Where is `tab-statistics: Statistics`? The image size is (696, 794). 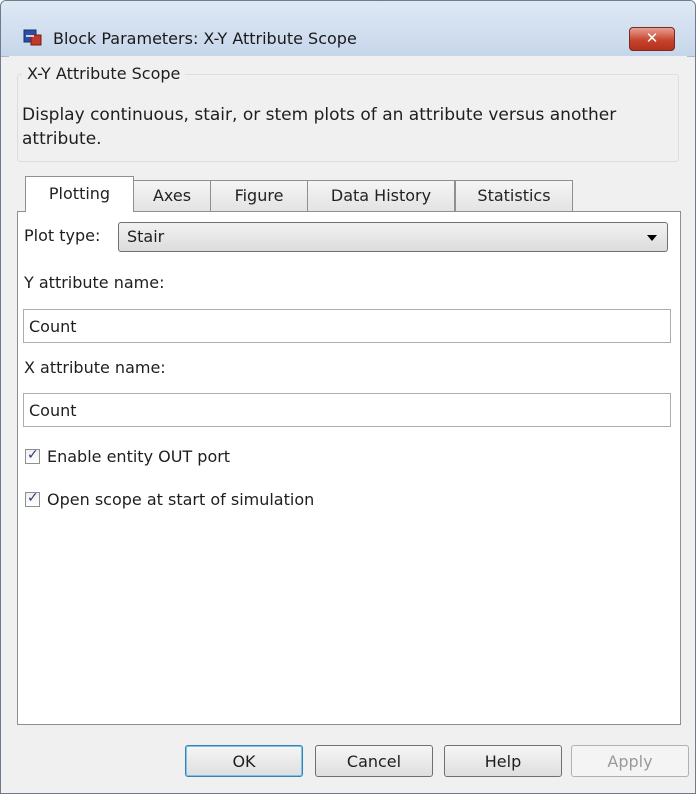
tab-statistics: Statistics is located at coordinates (514, 195).